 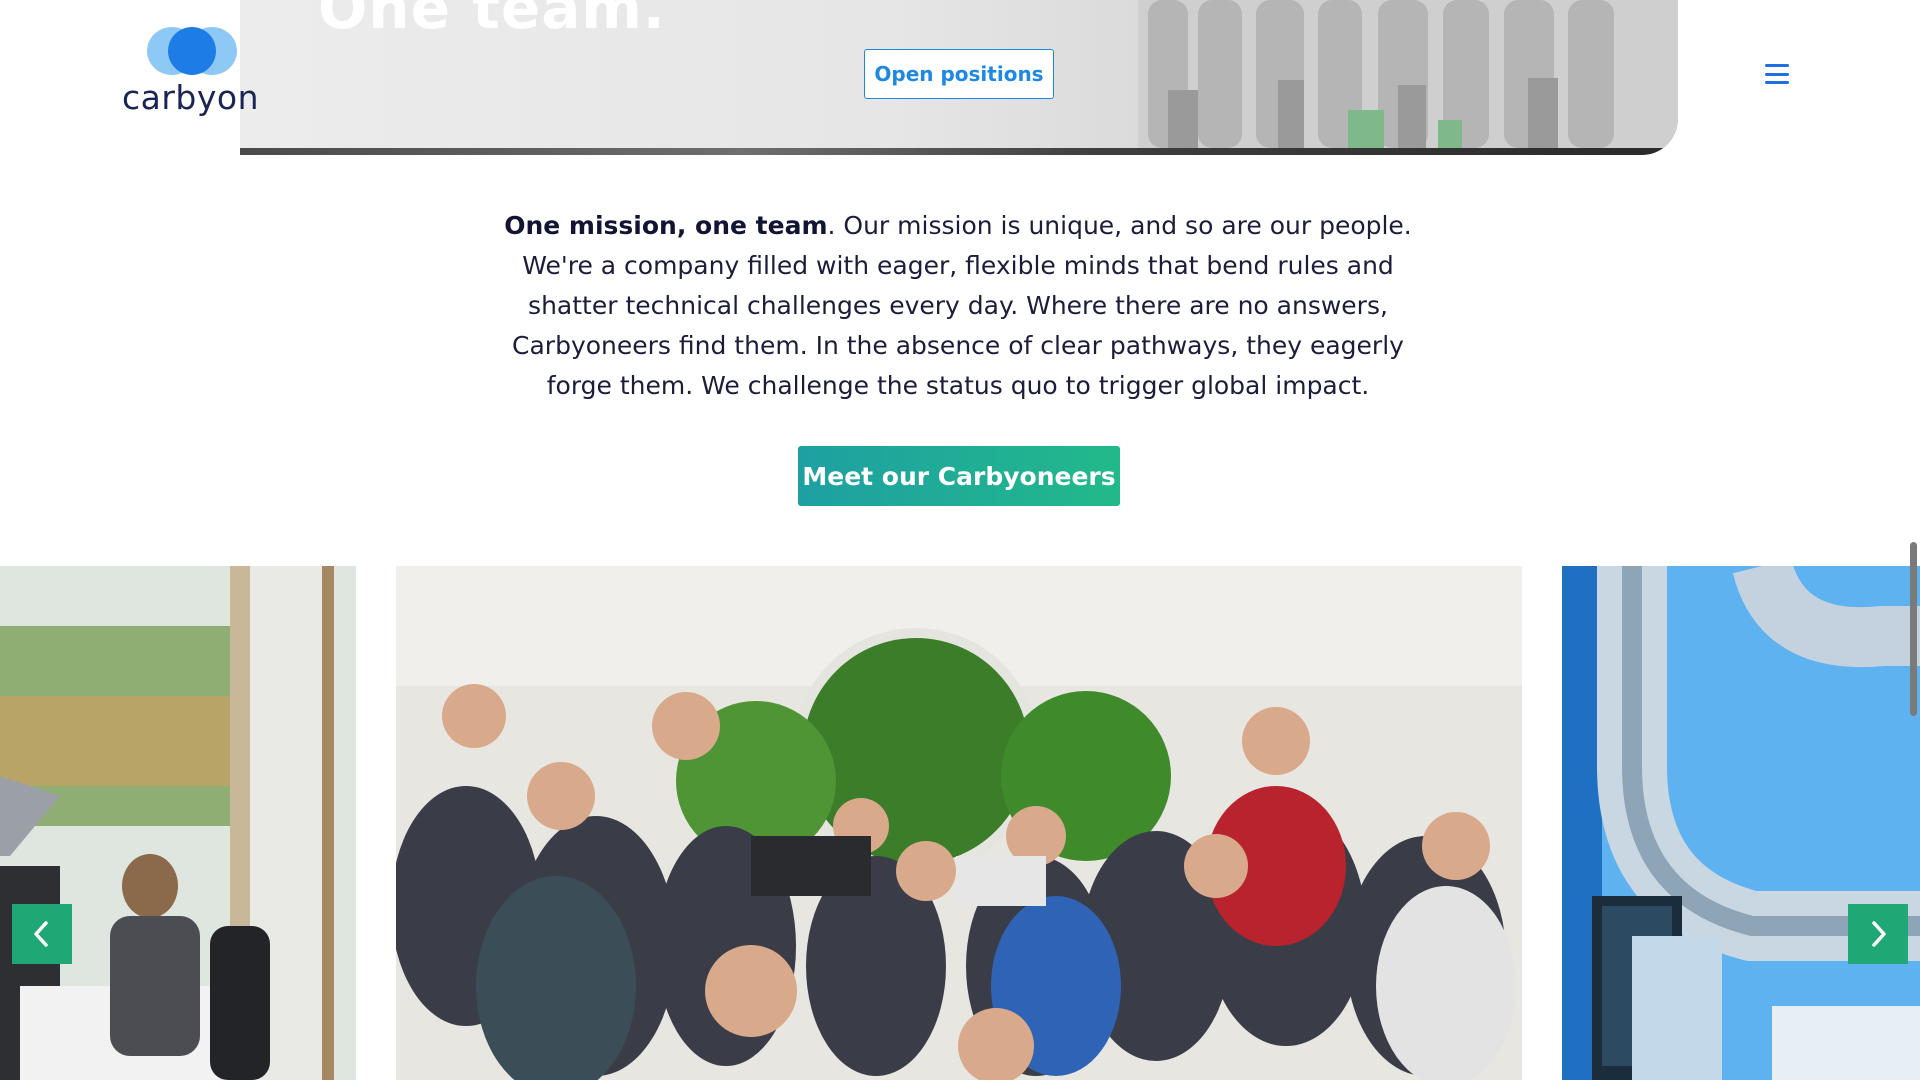 I want to click on chevron-left-icon, so click(x=41, y=934).